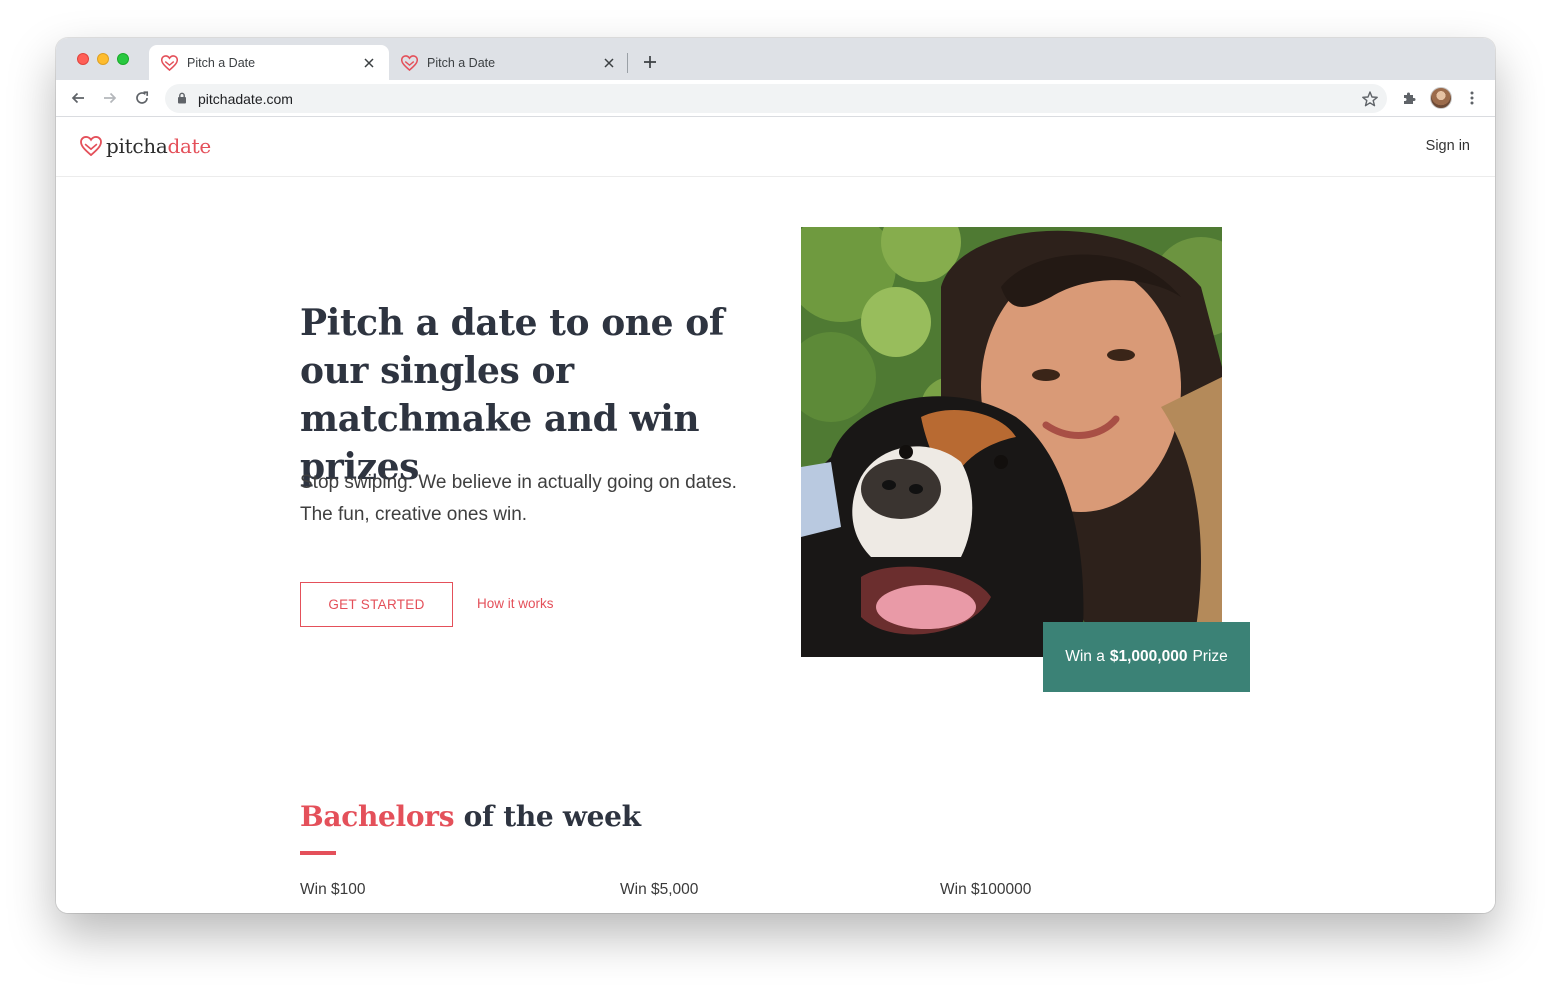 The height and width of the screenshot is (987, 1551). Describe the element at coordinates (659, 889) in the screenshot. I see `prize-label-2: Win $5,000` at that location.